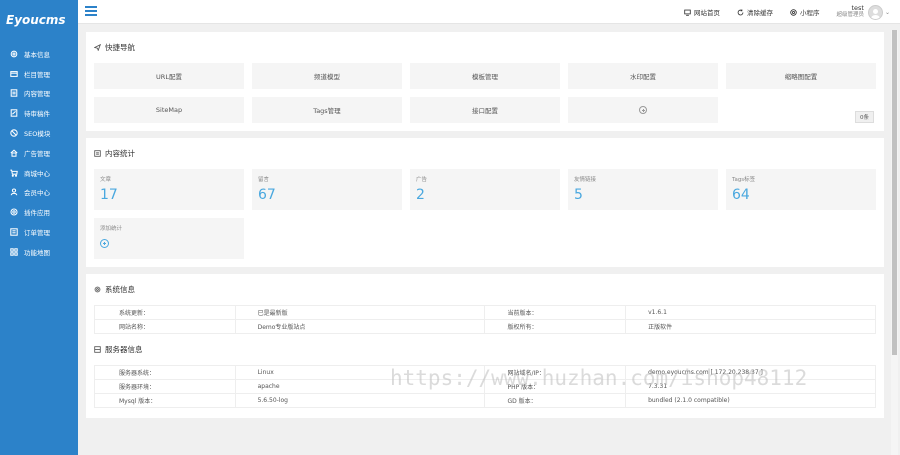 Image resolution: width=900 pixels, height=455 pixels. Describe the element at coordinates (360, 400) in the screenshot. I see `table-cell: 5.6.50-log` at that location.